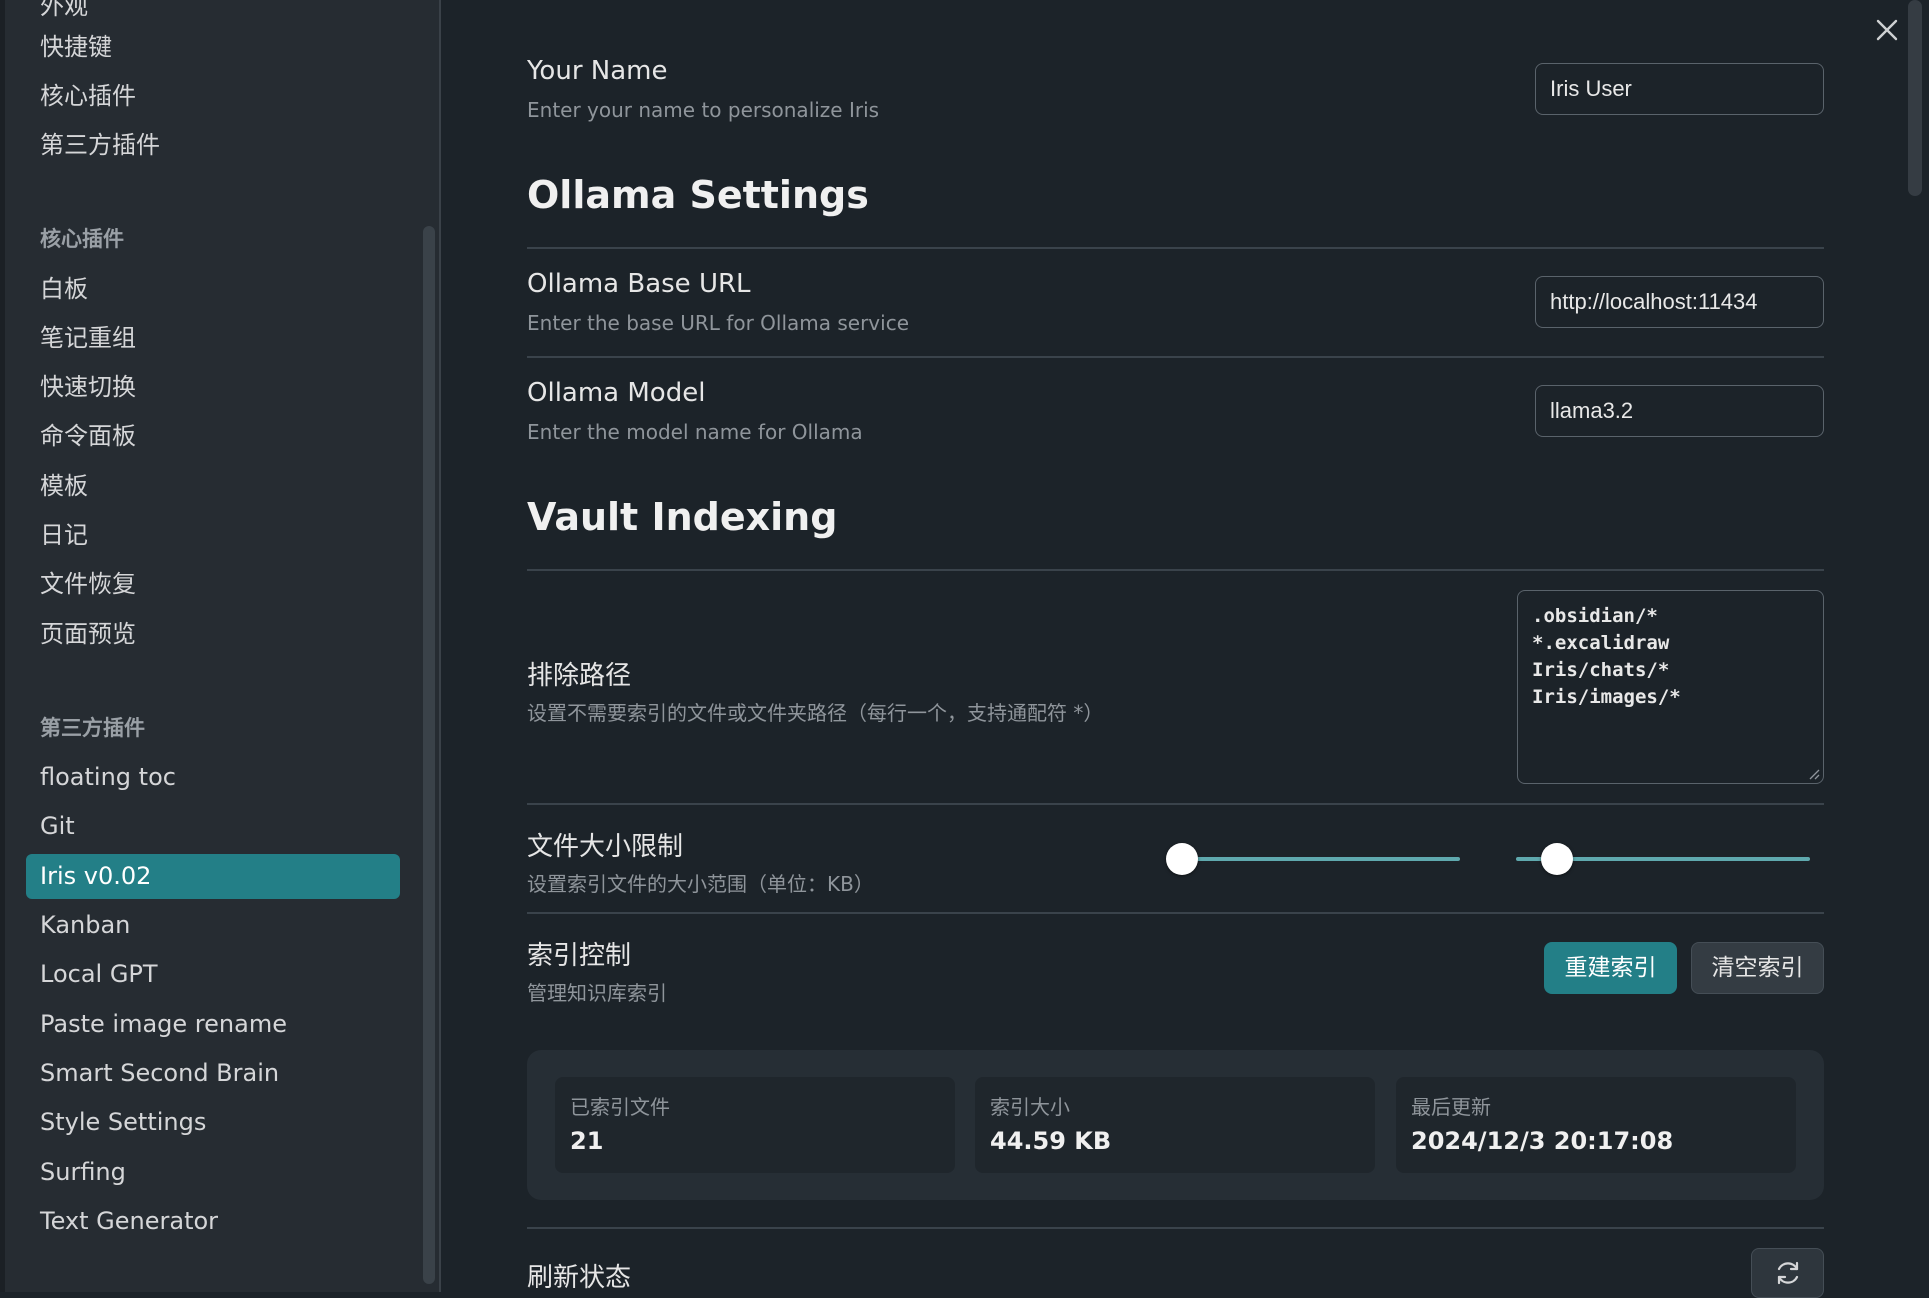  I want to click on sidebar-scrollbar, so click(429, 755).